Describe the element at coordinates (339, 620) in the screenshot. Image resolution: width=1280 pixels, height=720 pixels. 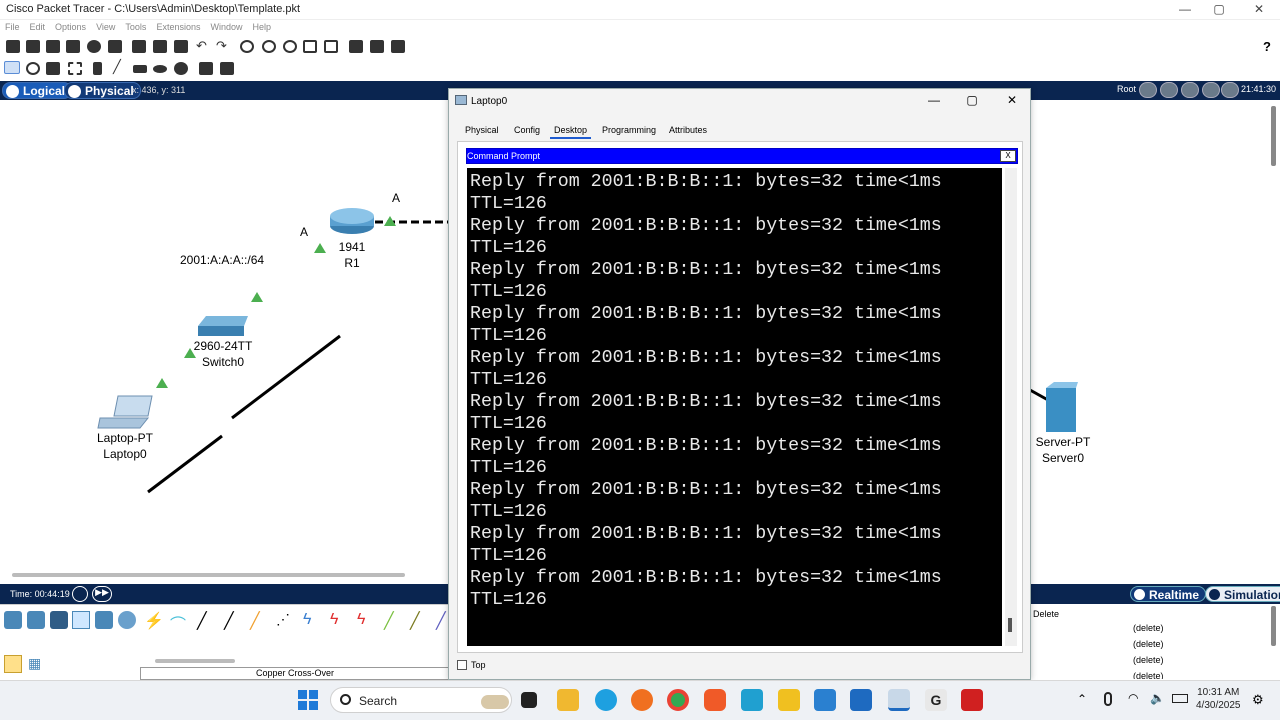
I see `serial-dce-icon: ϟ` at that location.